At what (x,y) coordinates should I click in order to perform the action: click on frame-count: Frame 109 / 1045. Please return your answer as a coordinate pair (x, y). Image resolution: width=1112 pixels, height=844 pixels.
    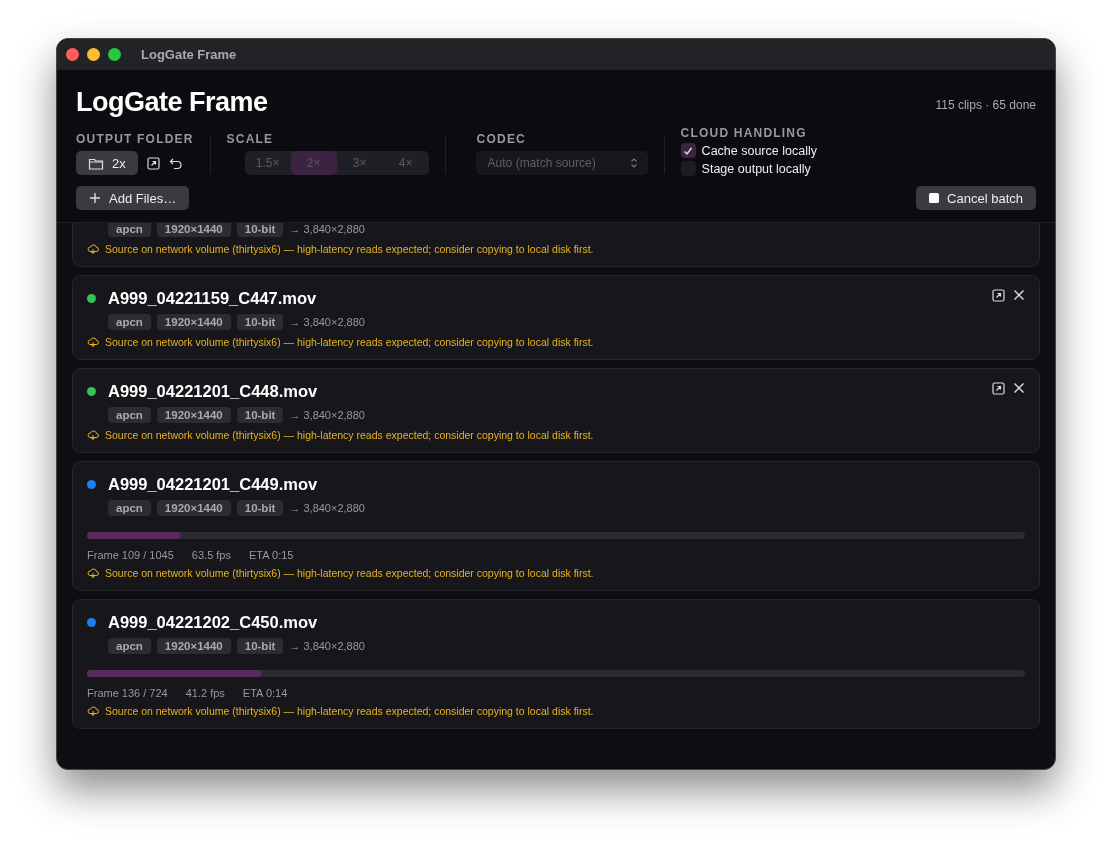
    Looking at the image, I should click on (130, 555).